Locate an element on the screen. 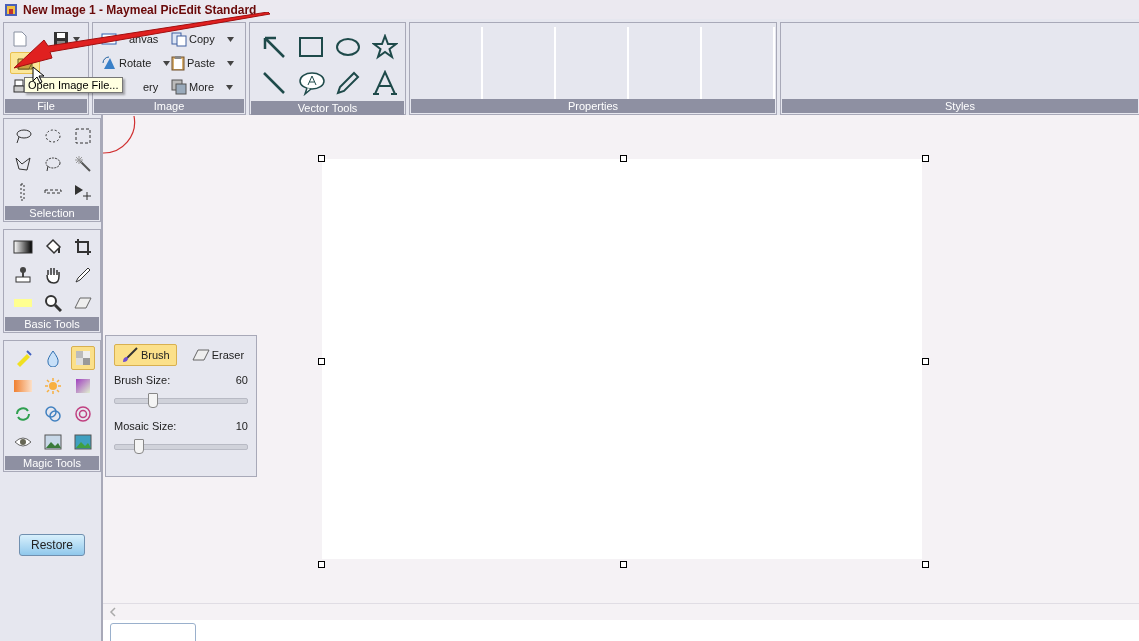 Image resolution: width=1139 pixels, height=641 pixels. group-label: Vector Tools is located at coordinates (327, 108).